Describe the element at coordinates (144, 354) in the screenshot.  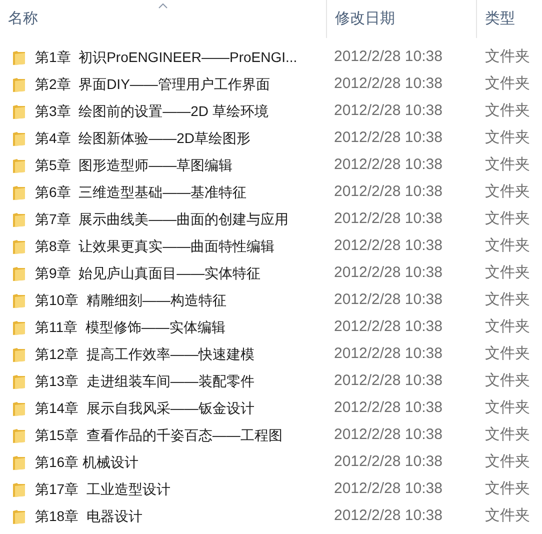
I see `file-name: 第12章 提高工作效率——快速建模` at that location.